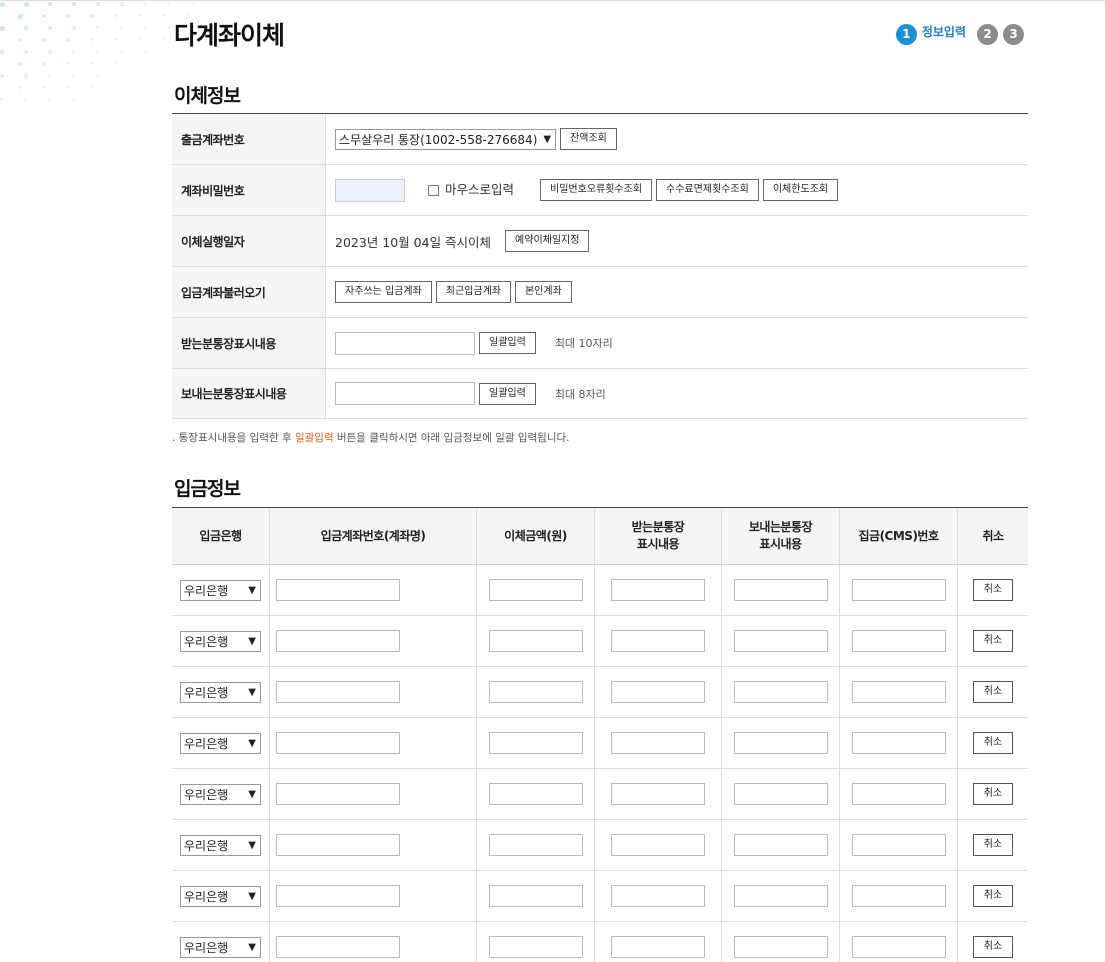 Image resolution: width=1105 pixels, height=962 pixels. I want to click on account-password-input, so click(370, 190).